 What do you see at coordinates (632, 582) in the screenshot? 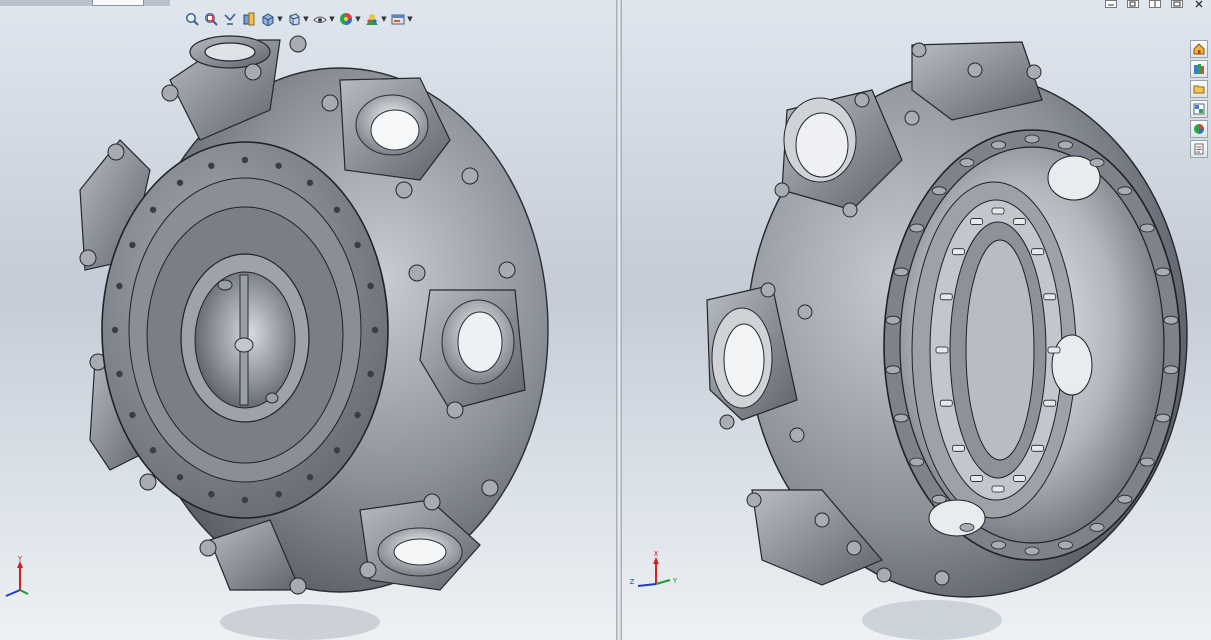
I see `triad-z-label: Z` at bounding box center [632, 582].